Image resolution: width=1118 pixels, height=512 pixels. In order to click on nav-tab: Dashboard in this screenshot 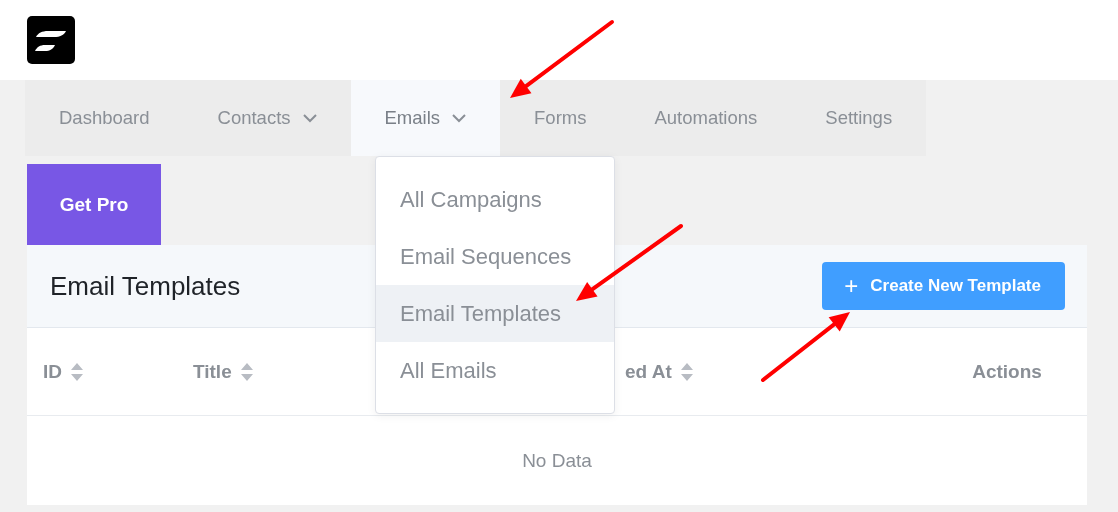, I will do `click(104, 118)`.